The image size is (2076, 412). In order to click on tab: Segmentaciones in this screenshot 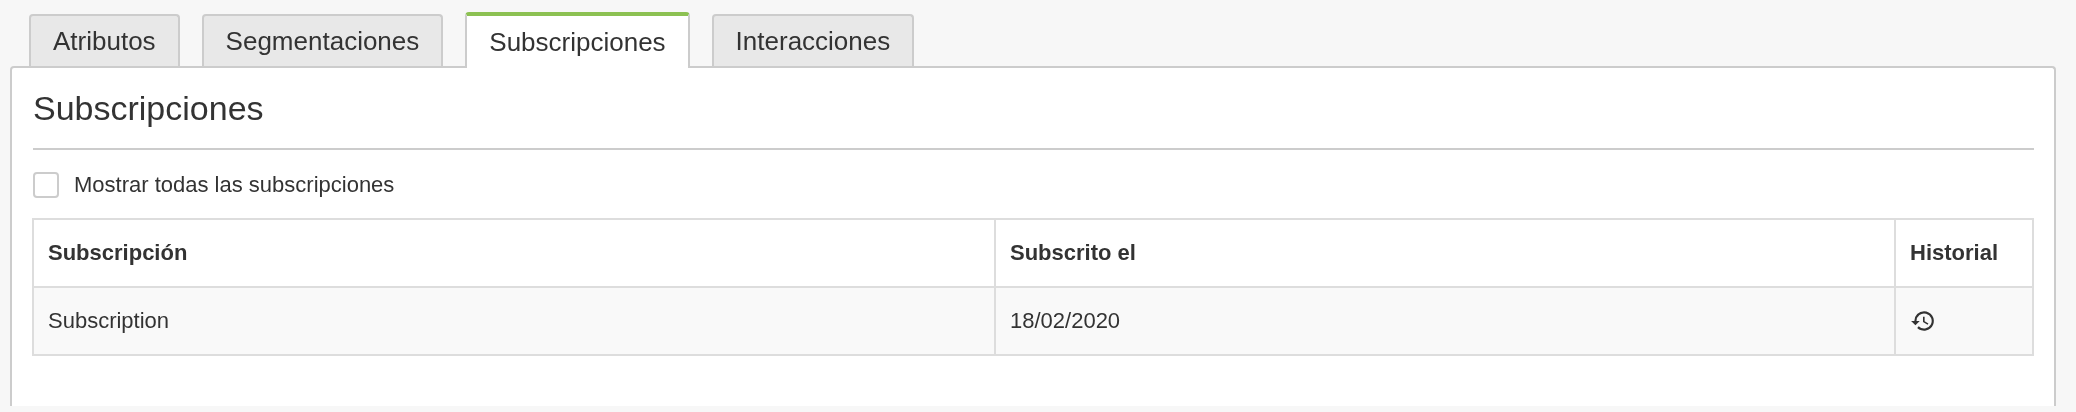, I will do `click(322, 40)`.